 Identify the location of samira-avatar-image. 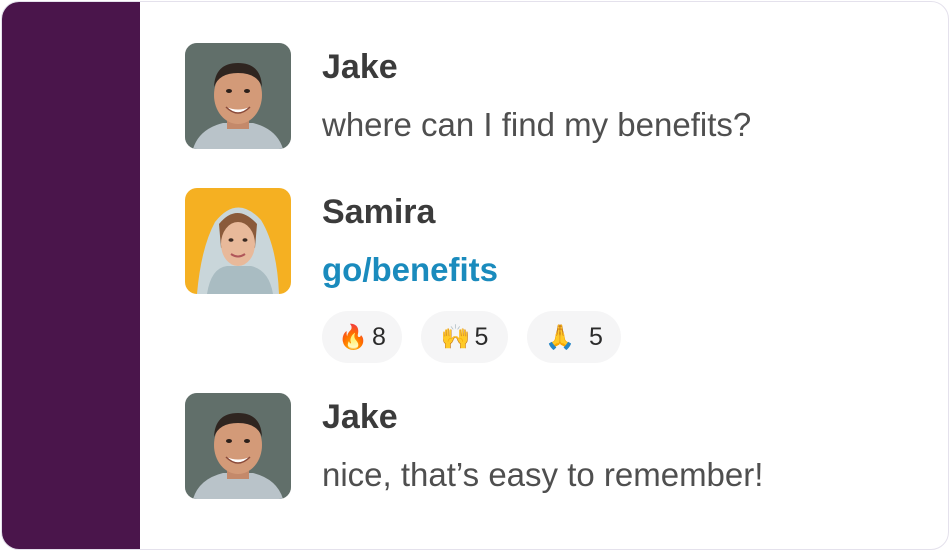
(238, 241).